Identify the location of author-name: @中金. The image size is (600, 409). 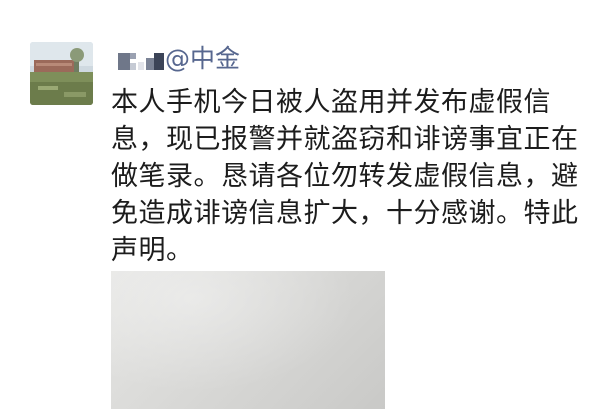
(202, 59).